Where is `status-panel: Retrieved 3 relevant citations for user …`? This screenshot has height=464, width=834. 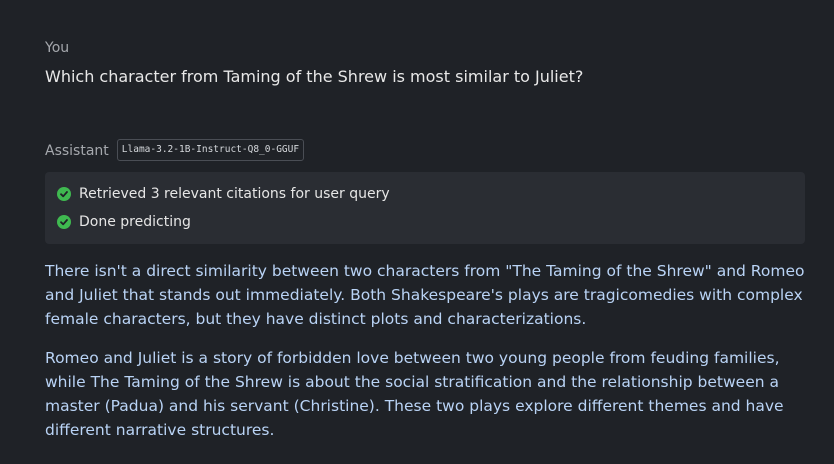 status-panel: Retrieved 3 relevant citations for user … is located at coordinates (425, 208).